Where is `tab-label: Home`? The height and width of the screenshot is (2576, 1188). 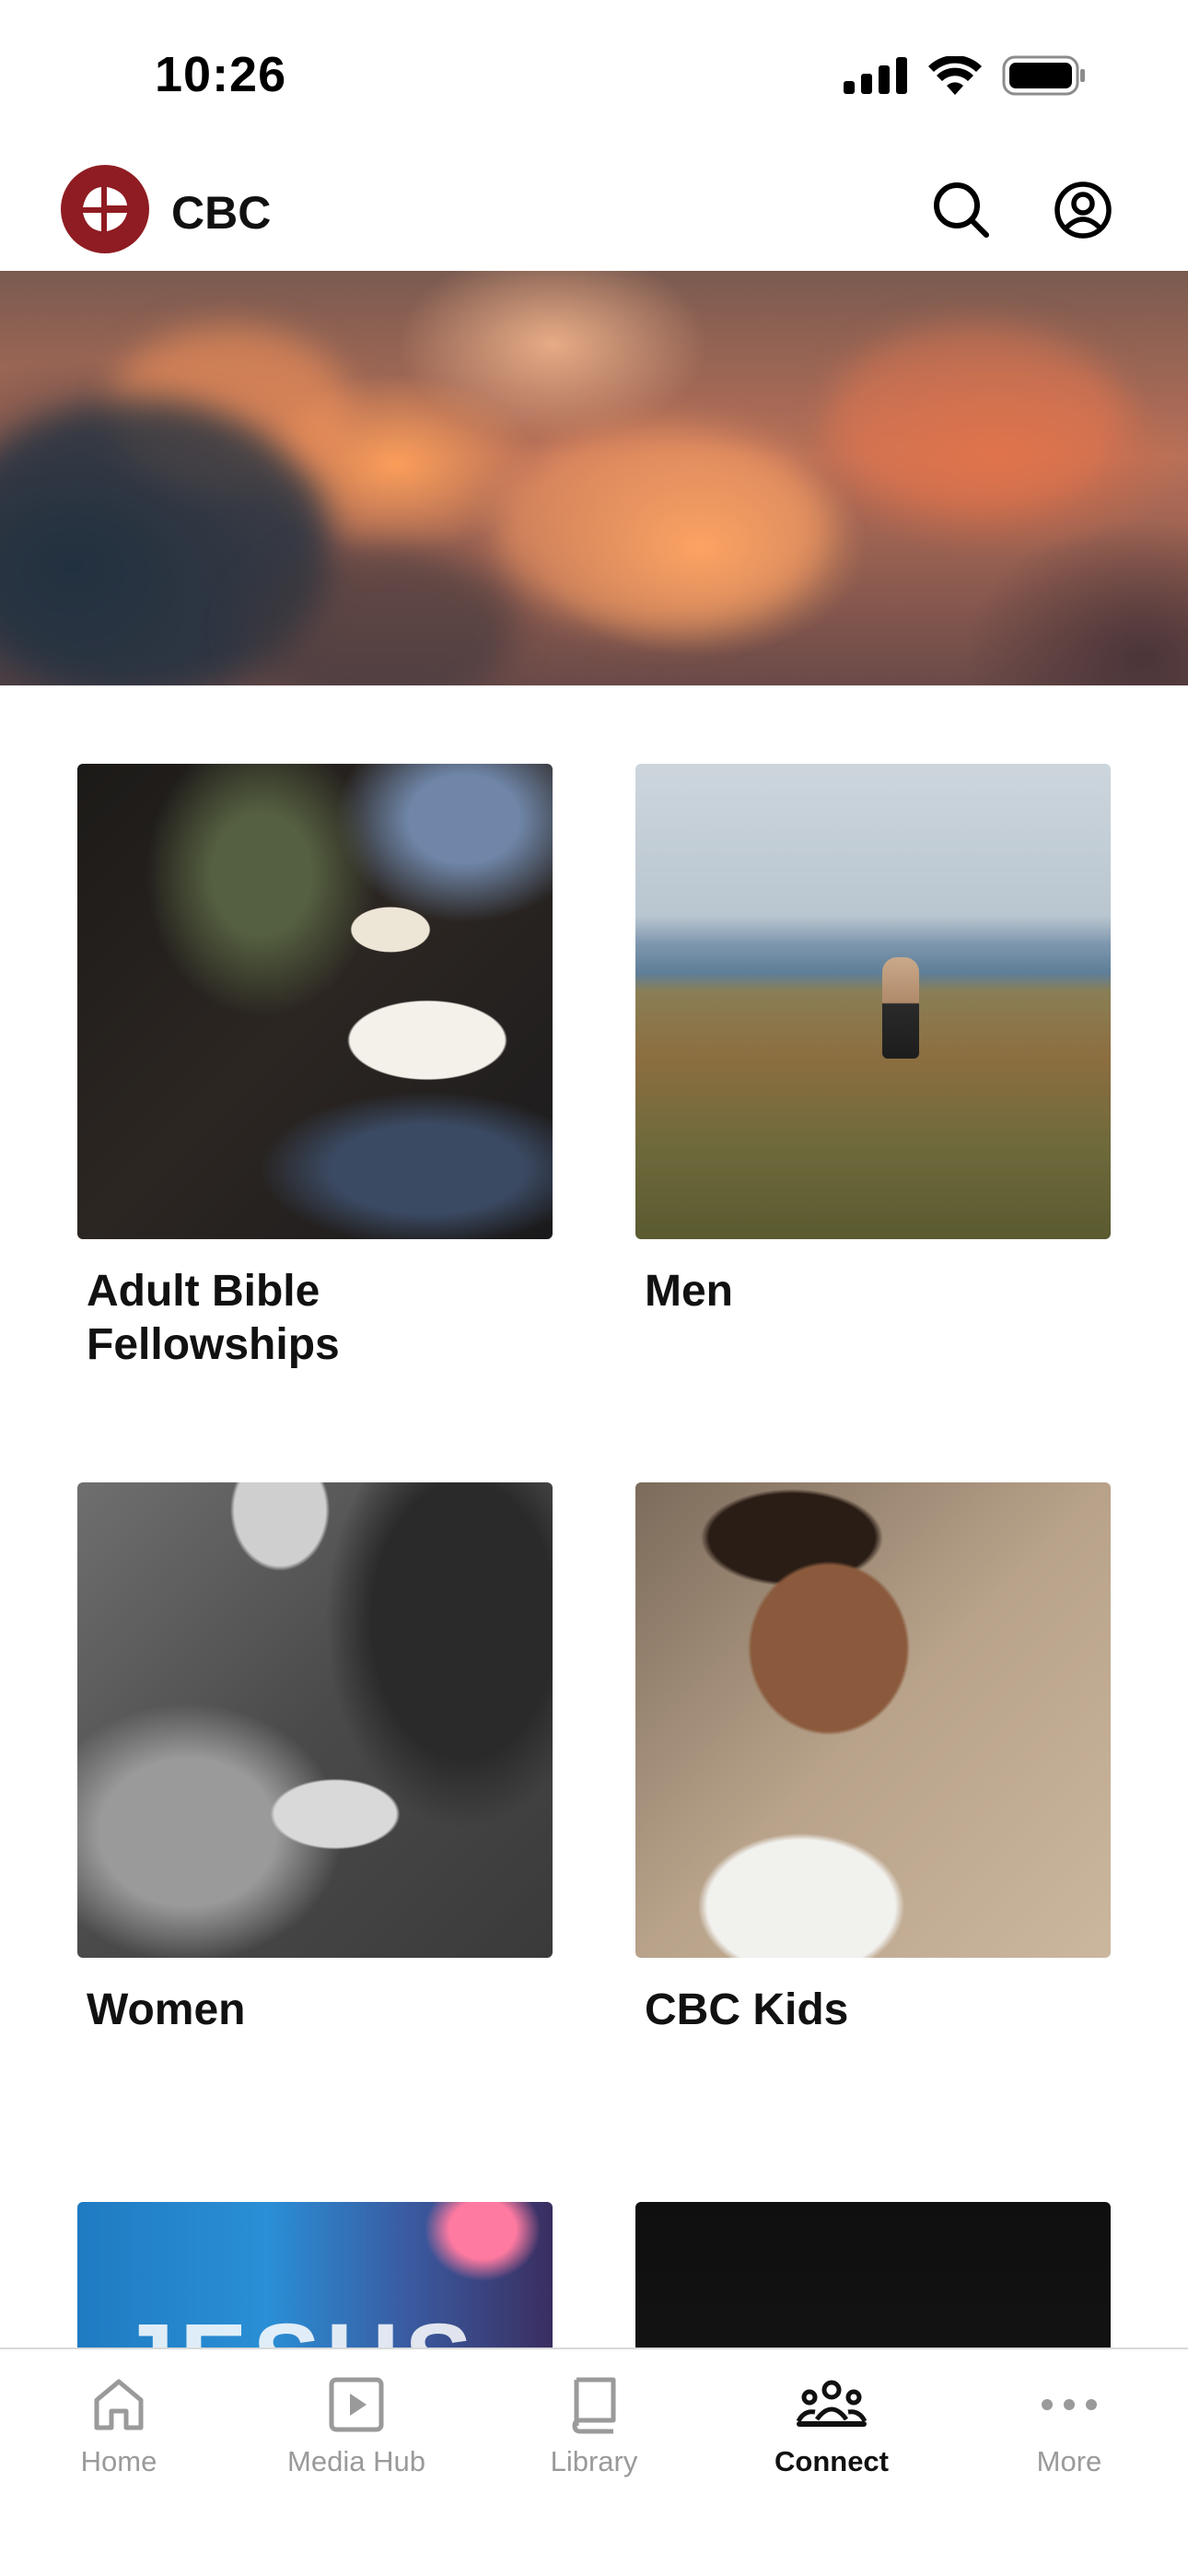
tab-label: Home is located at coordinates (119, 2461).